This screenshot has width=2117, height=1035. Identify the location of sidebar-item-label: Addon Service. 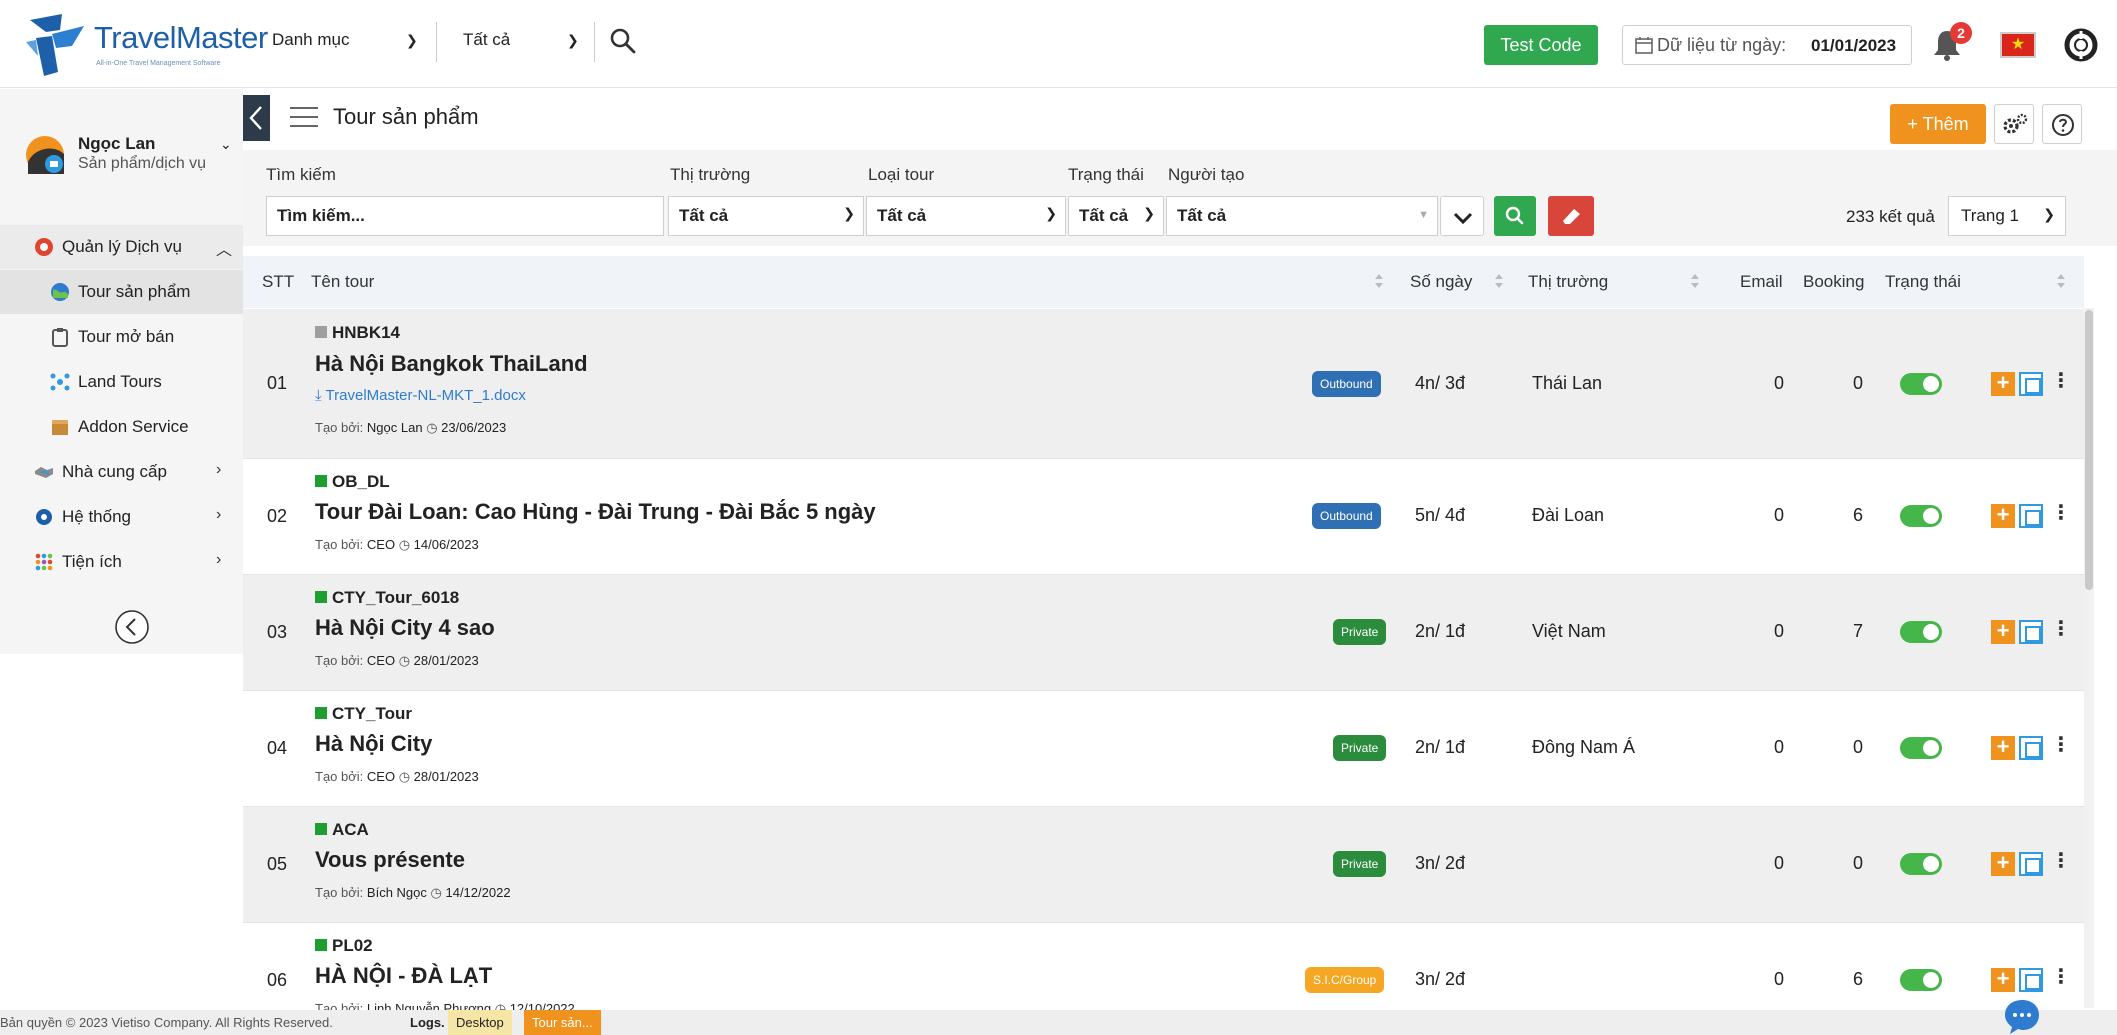
(133, 426).